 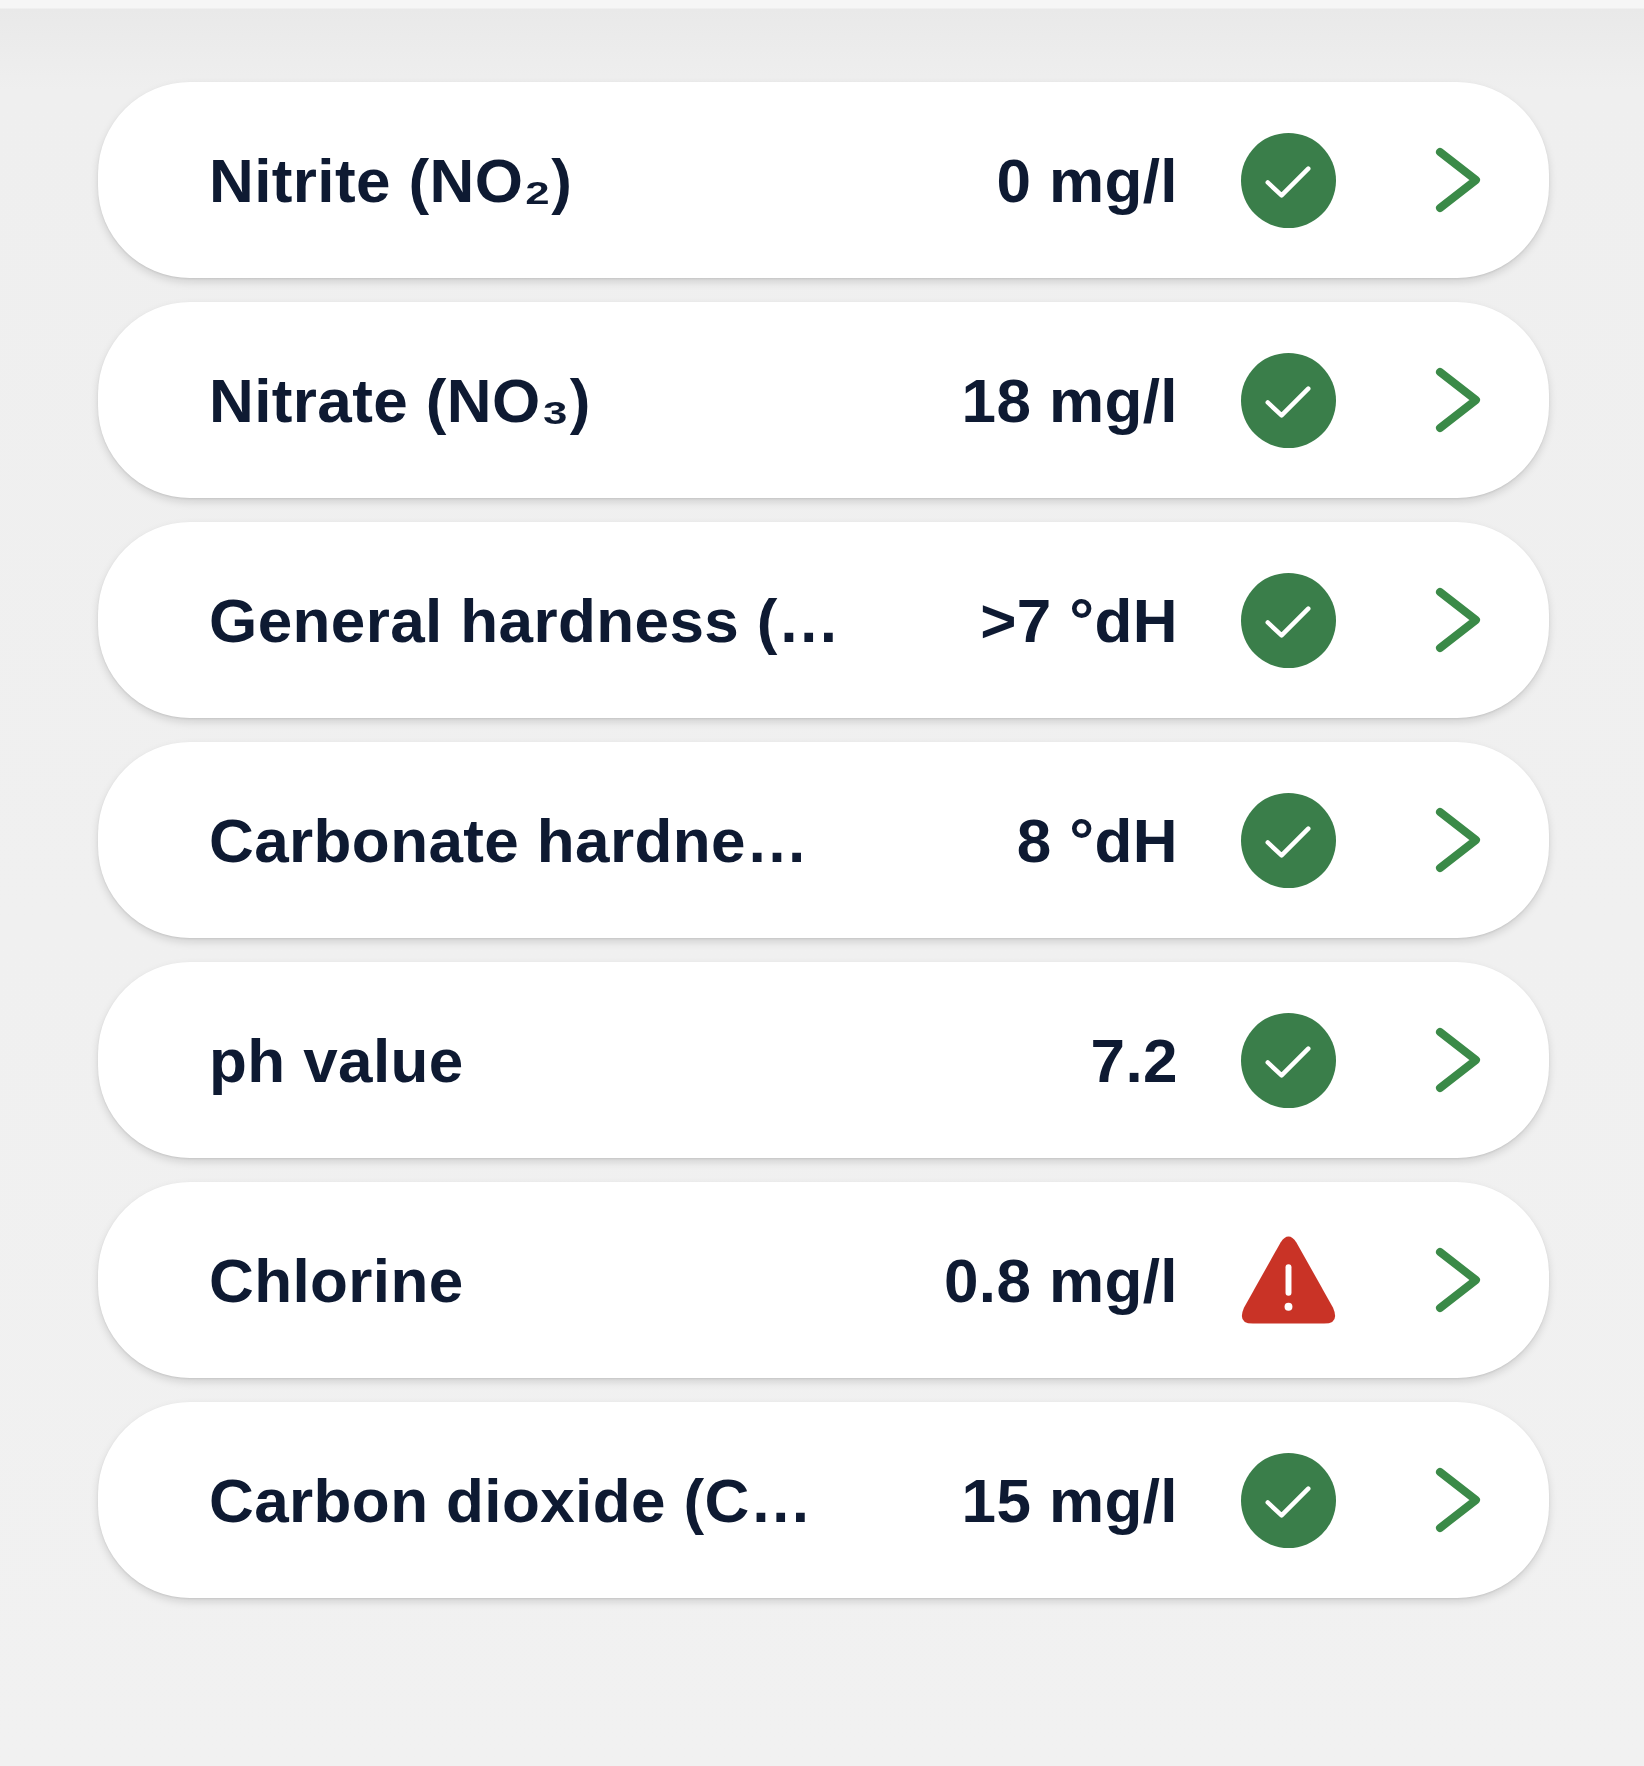 What do you see at coordinates (1069, 400) in the screenshot?
I see `parameter-value: 18 mg/l` at bounding box center [1069, 400].